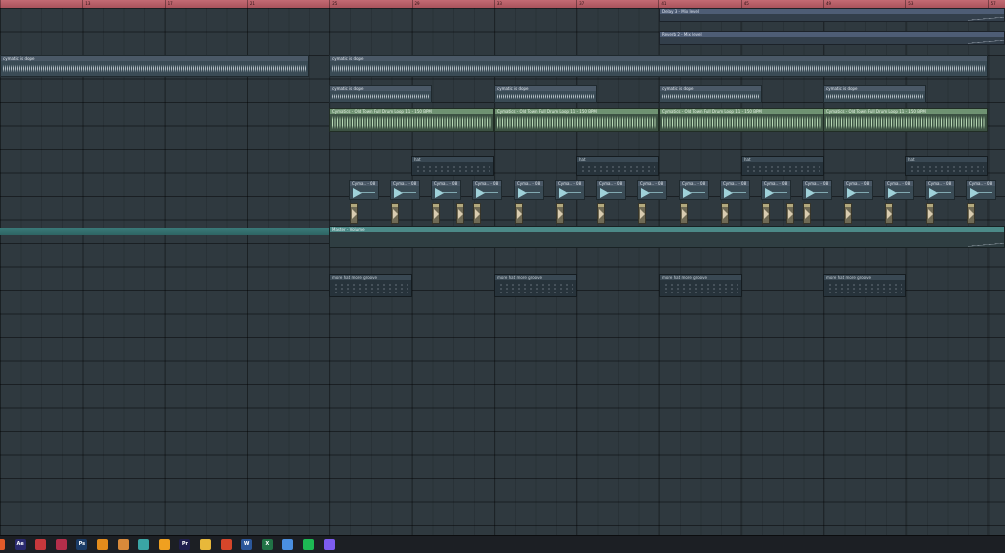 This screenshot has width=1005, height=553. Describe the element at coordinates (667, 237) in the screenshot. I see `automation-clip-master-volume: Master - Volume` at that location.